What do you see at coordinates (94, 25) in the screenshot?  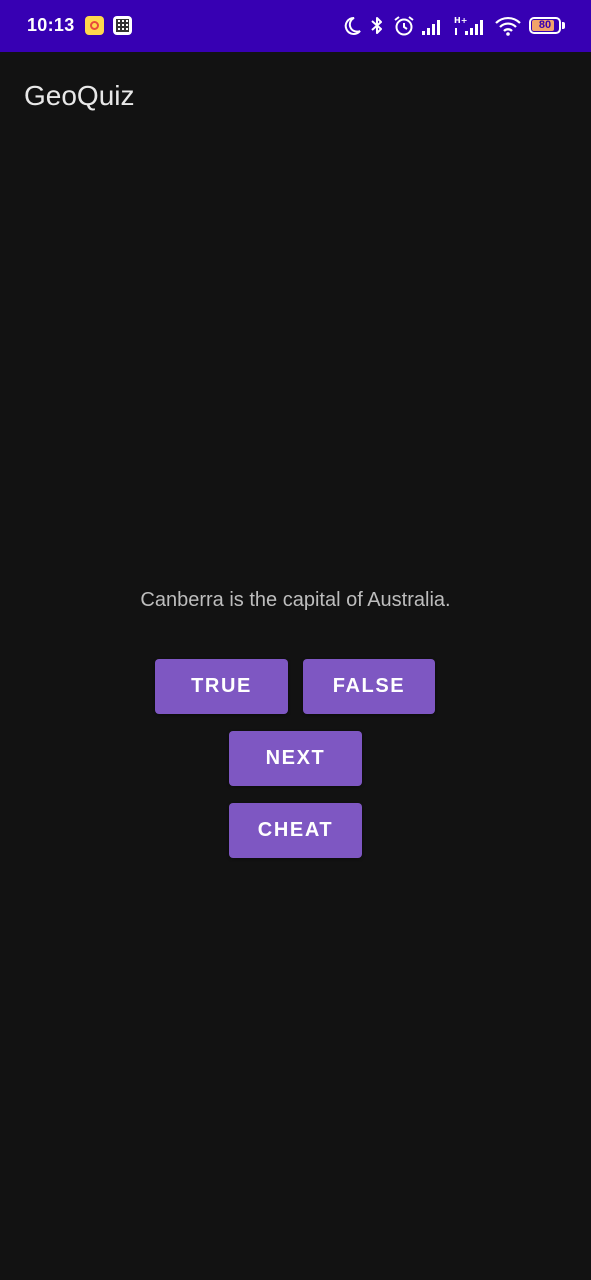 I see `app-notification-icon` at bounding box center [94, 25].